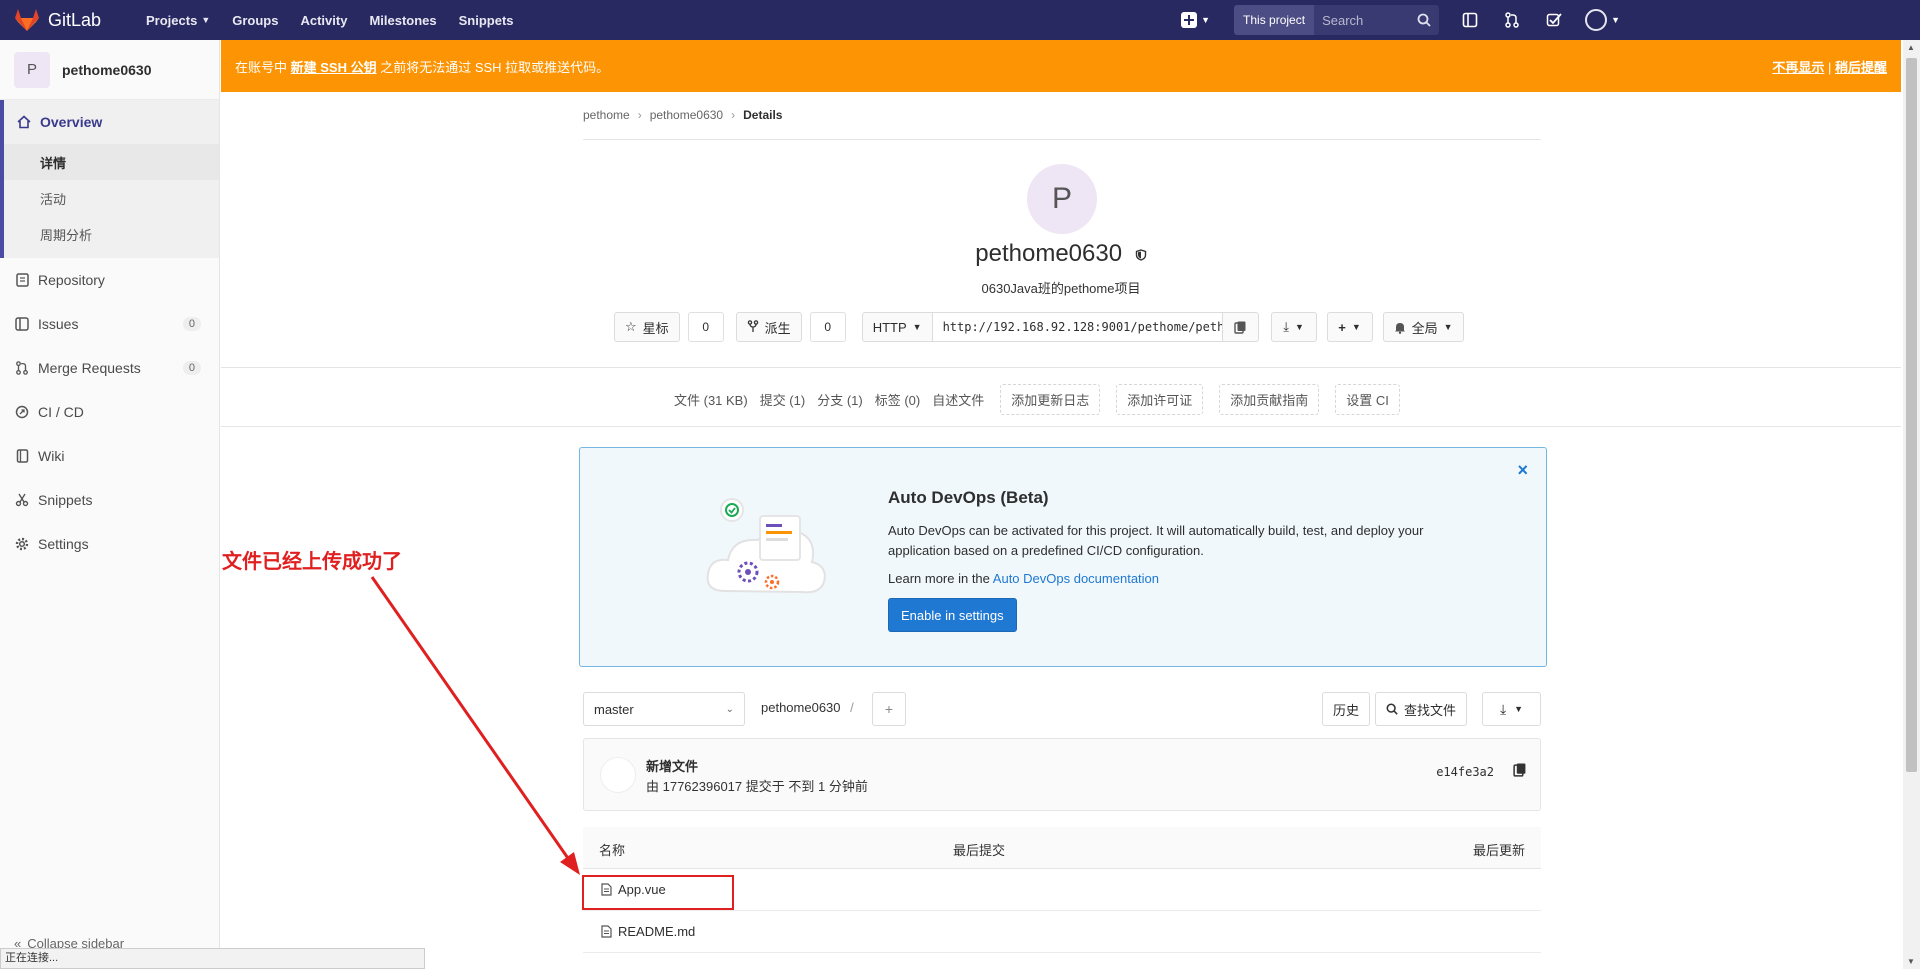 This screenshot has height=969, width=1920. What do you see at coordinates (1062, 709) in the screenshot?
I see `repo-tree-controls: master ⌄ pethome0630 / + 历史 查找文件 ⤓ ▼` at bounding box center [1062, 709].